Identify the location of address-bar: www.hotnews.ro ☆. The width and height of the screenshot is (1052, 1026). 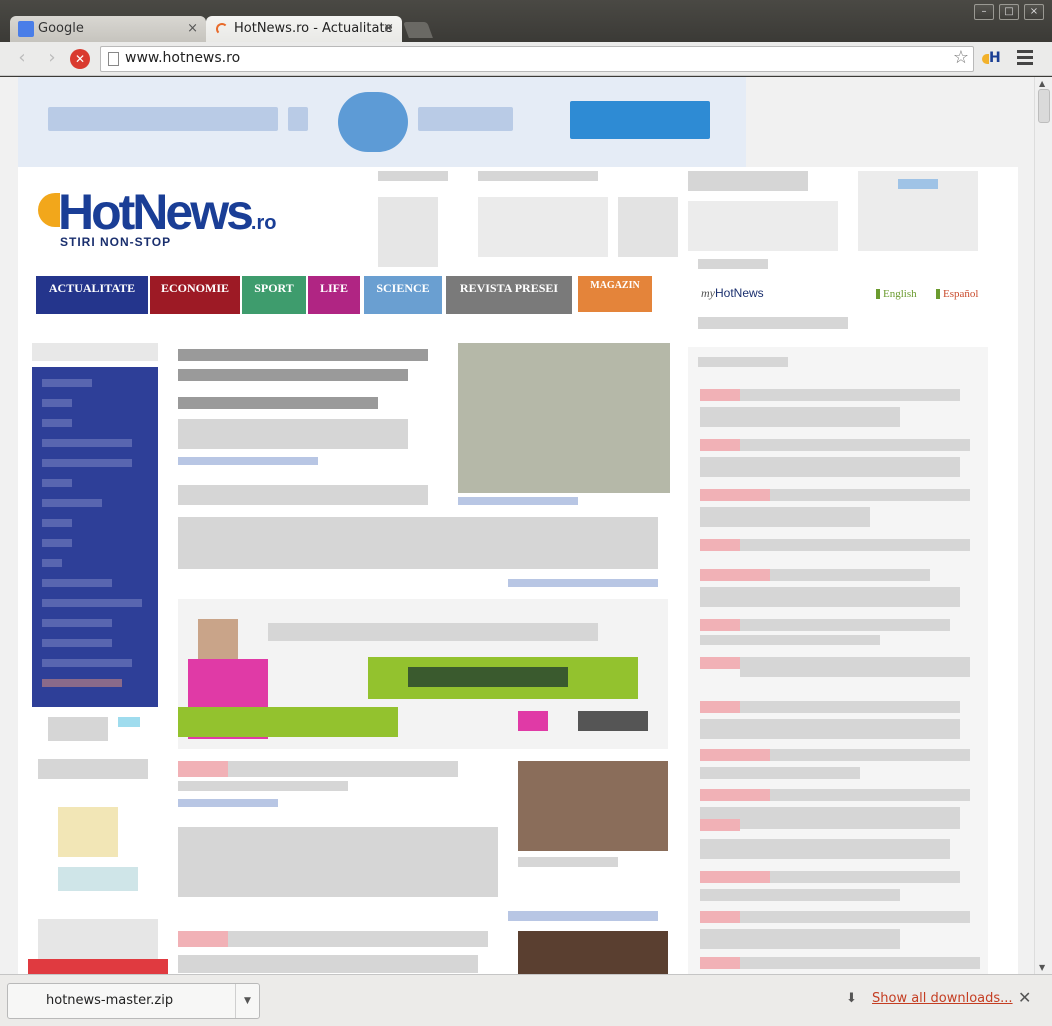
(537, 59).